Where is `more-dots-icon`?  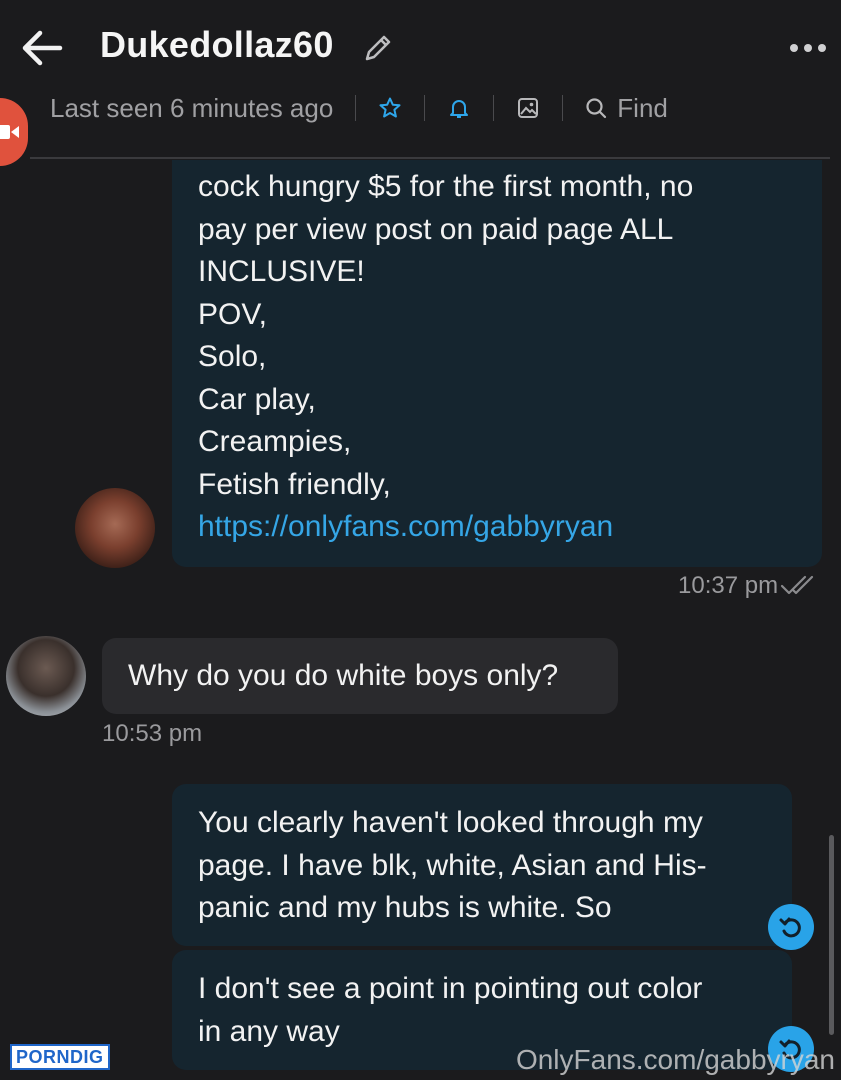
more-dots-icon is located at coordinates (808, 48).